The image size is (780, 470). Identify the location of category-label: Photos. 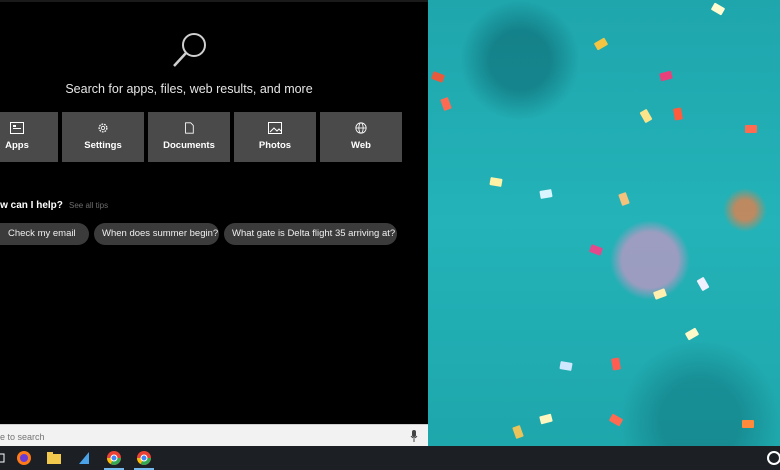
(275, 145).